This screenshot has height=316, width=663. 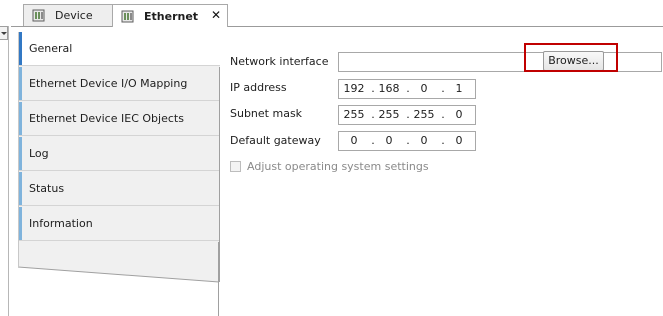 I want to click on left-panel-dropdown-arrow-icon, so click(x=4, y=33).